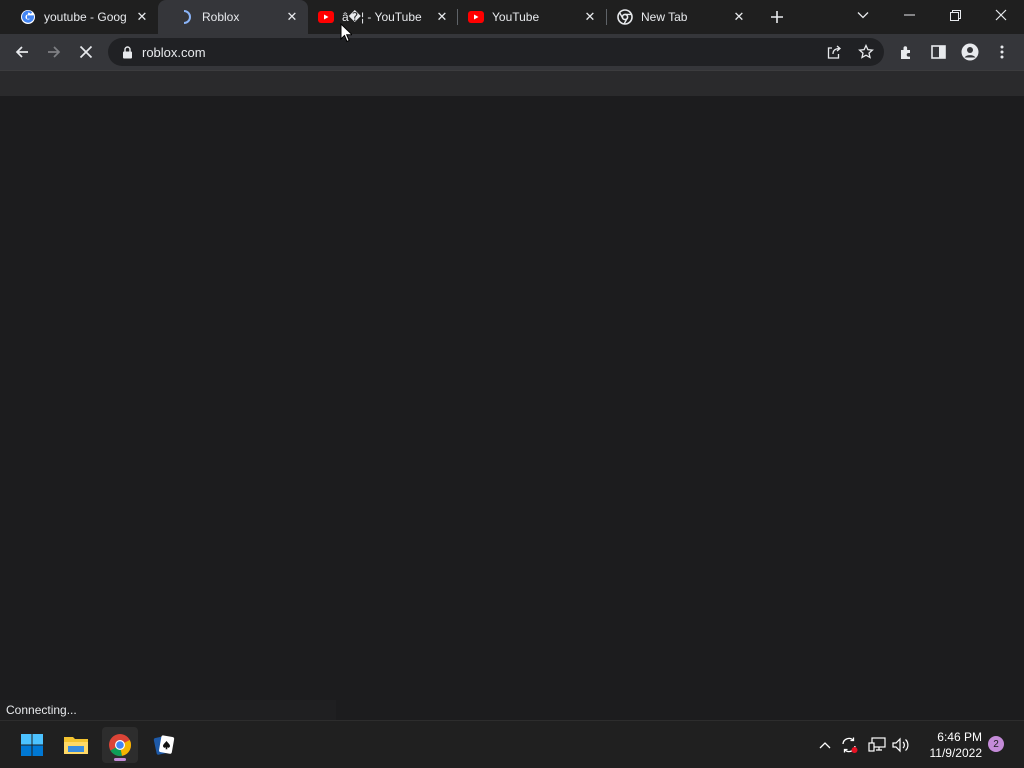 The height and width of the screenshot is (768, 1024). I want to click on share-icon, so click(834, 52).